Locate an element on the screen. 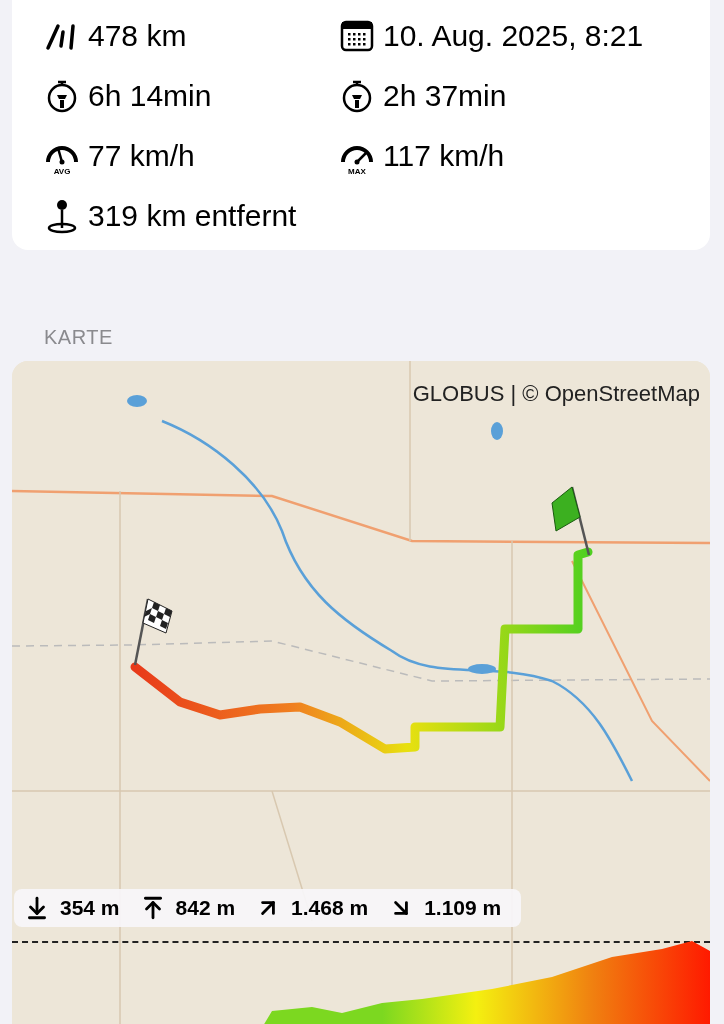  calendar-icon is located at coordinates (357, 36).